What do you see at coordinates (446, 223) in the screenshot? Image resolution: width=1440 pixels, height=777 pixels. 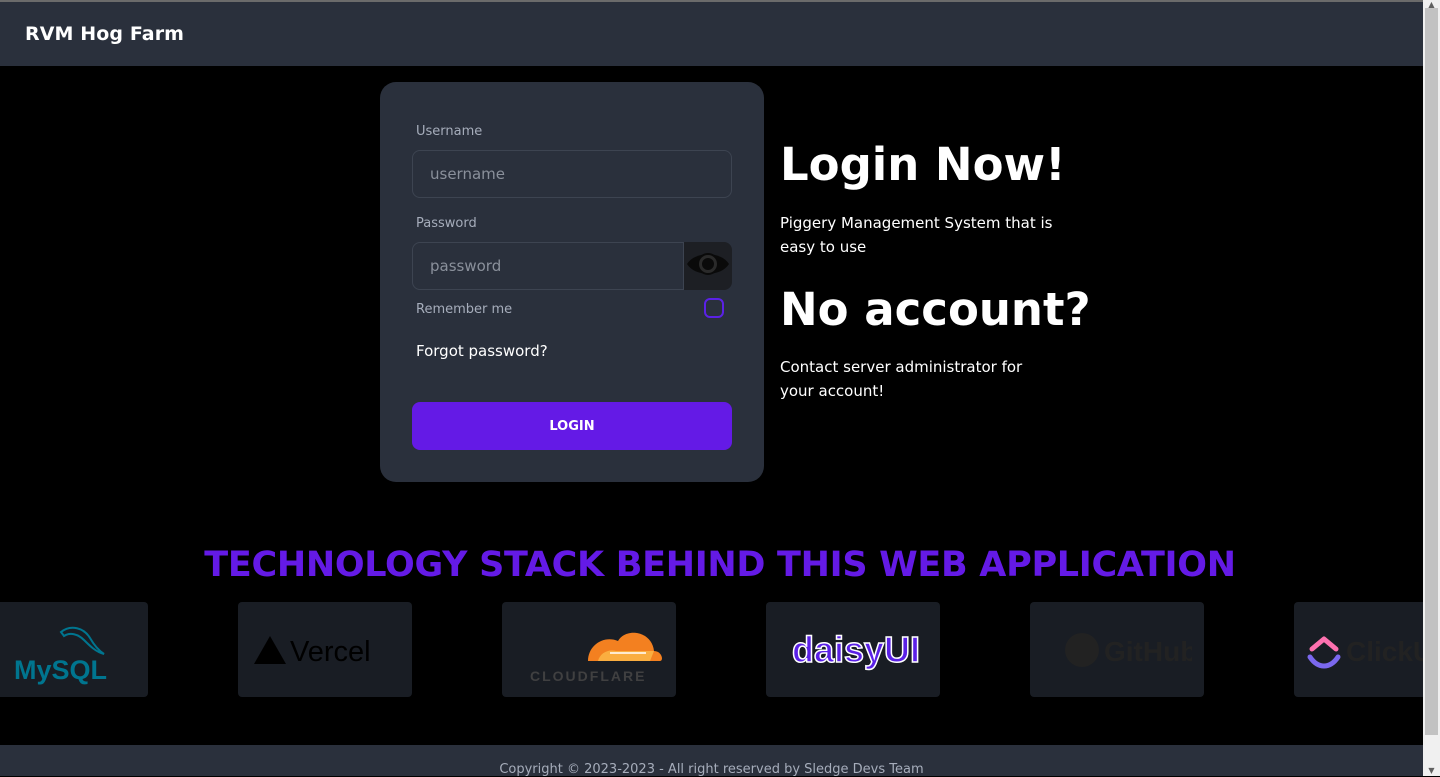 I see `password-label: Password` at bounding box center [446, 223].